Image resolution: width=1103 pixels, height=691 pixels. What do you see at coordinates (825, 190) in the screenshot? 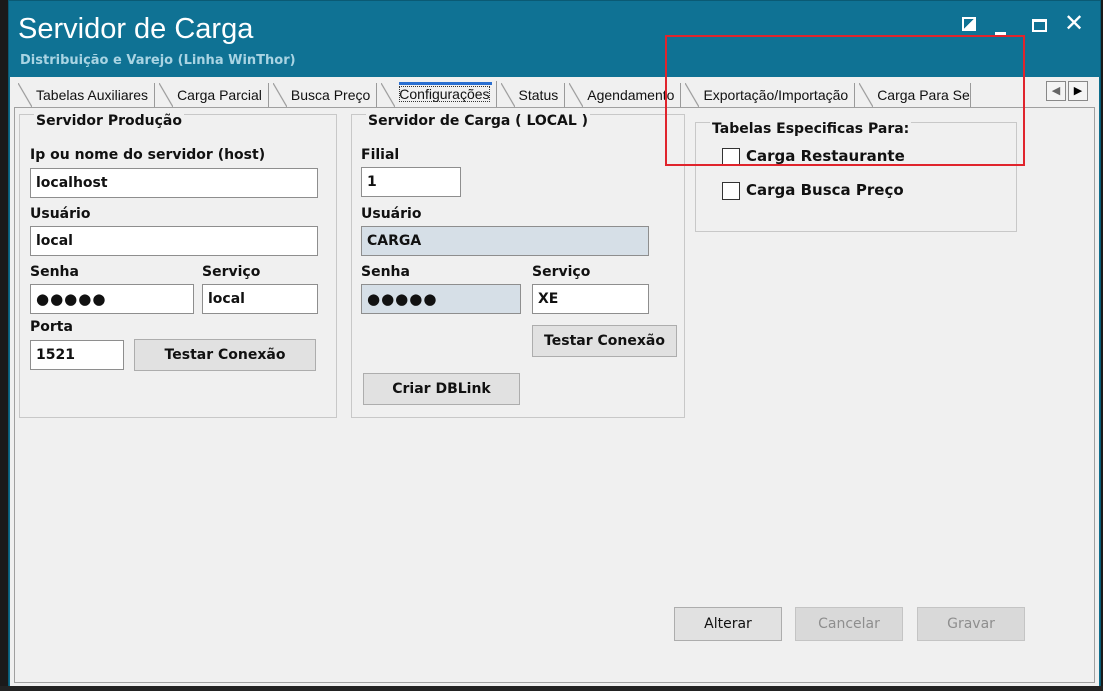
I see `carga-busca-preco-label: Carga Busca Preço` at bounding box center [825, 190].